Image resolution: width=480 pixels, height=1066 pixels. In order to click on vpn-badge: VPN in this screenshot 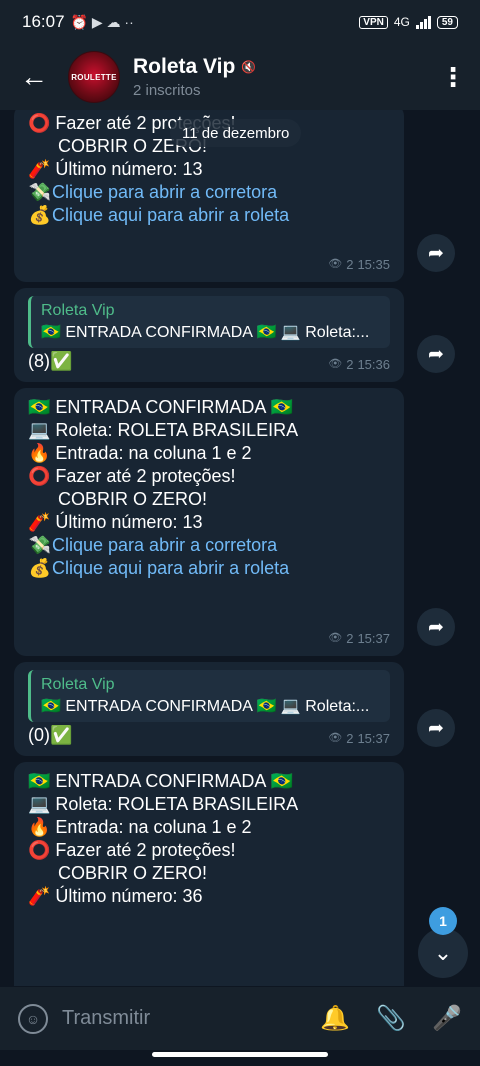, I will do `click(373, 22)`.